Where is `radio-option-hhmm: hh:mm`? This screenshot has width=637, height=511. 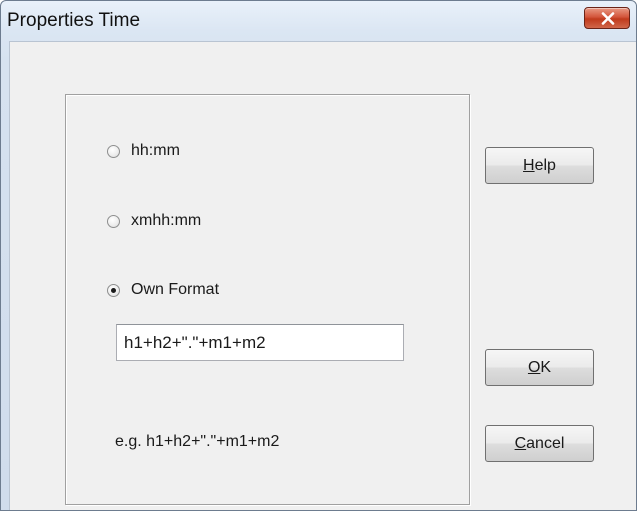 radio-option-hhmm: hh:mm is located at coordinates (143, 151).